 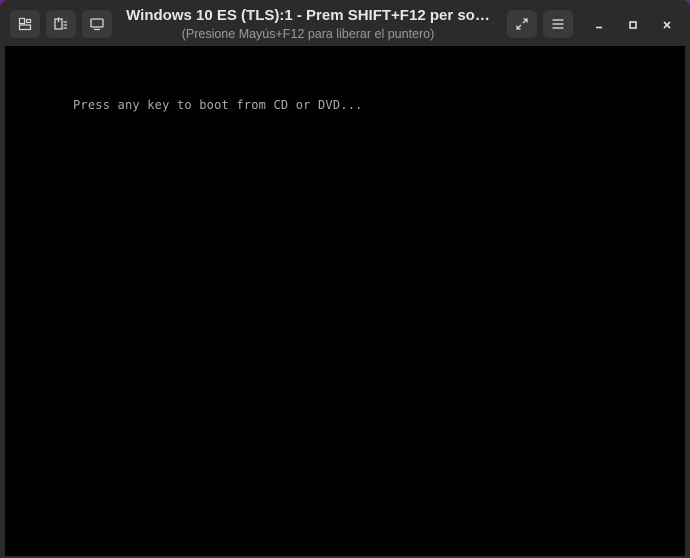 I want to click on display-button, so click(x=97, y=24).